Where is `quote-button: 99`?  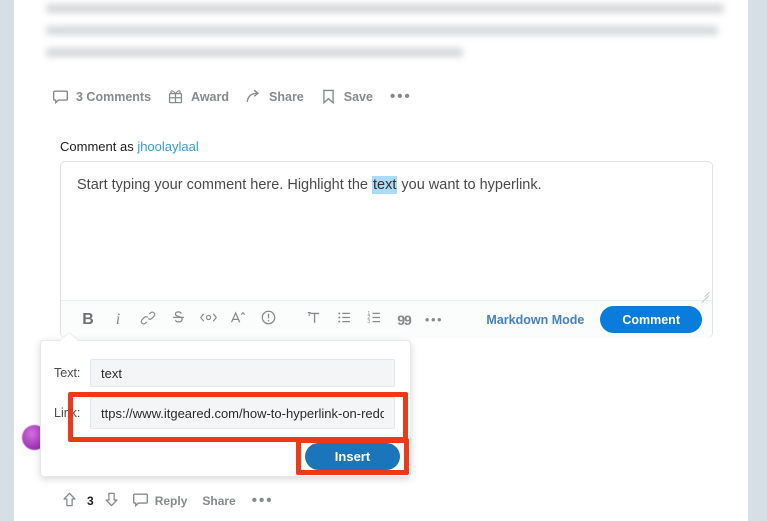
quote-button: 99 is located at coordinates (404, 320).